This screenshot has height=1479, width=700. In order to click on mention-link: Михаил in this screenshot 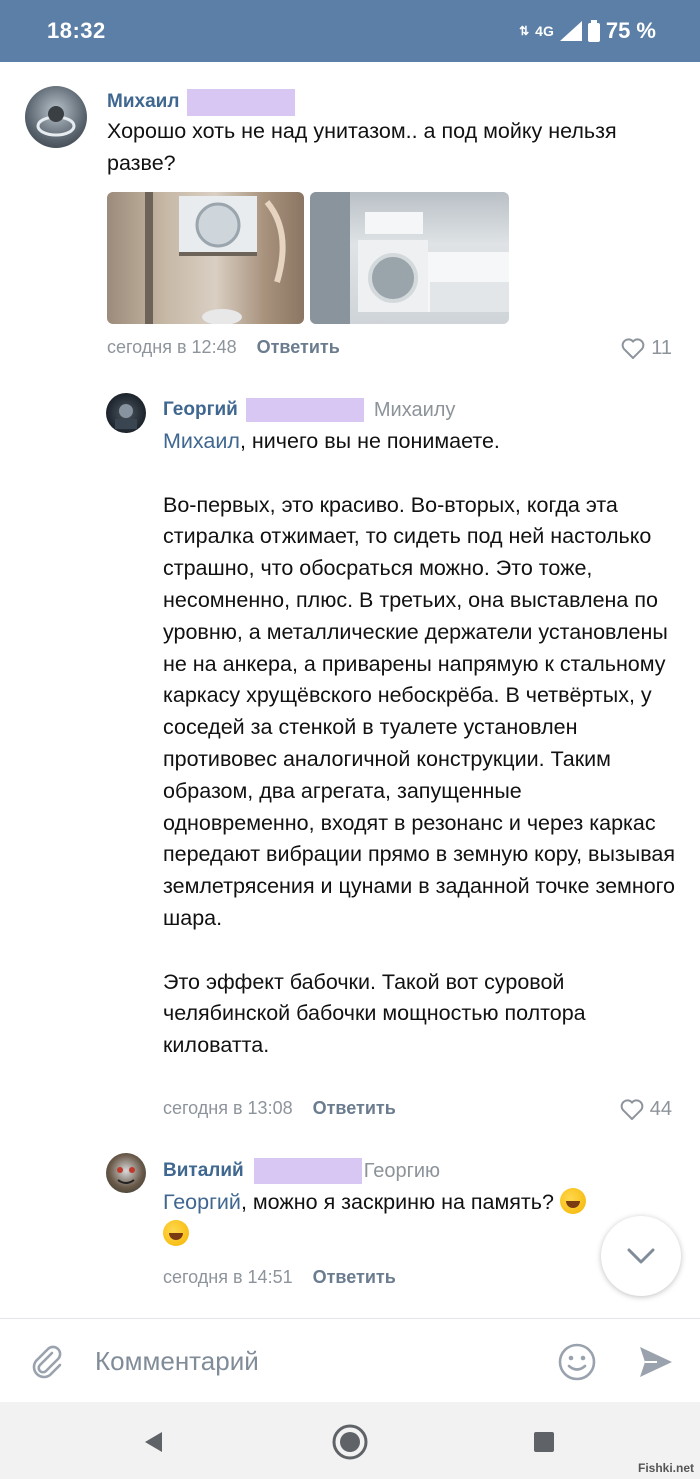, I will do `click(201, 441)`.